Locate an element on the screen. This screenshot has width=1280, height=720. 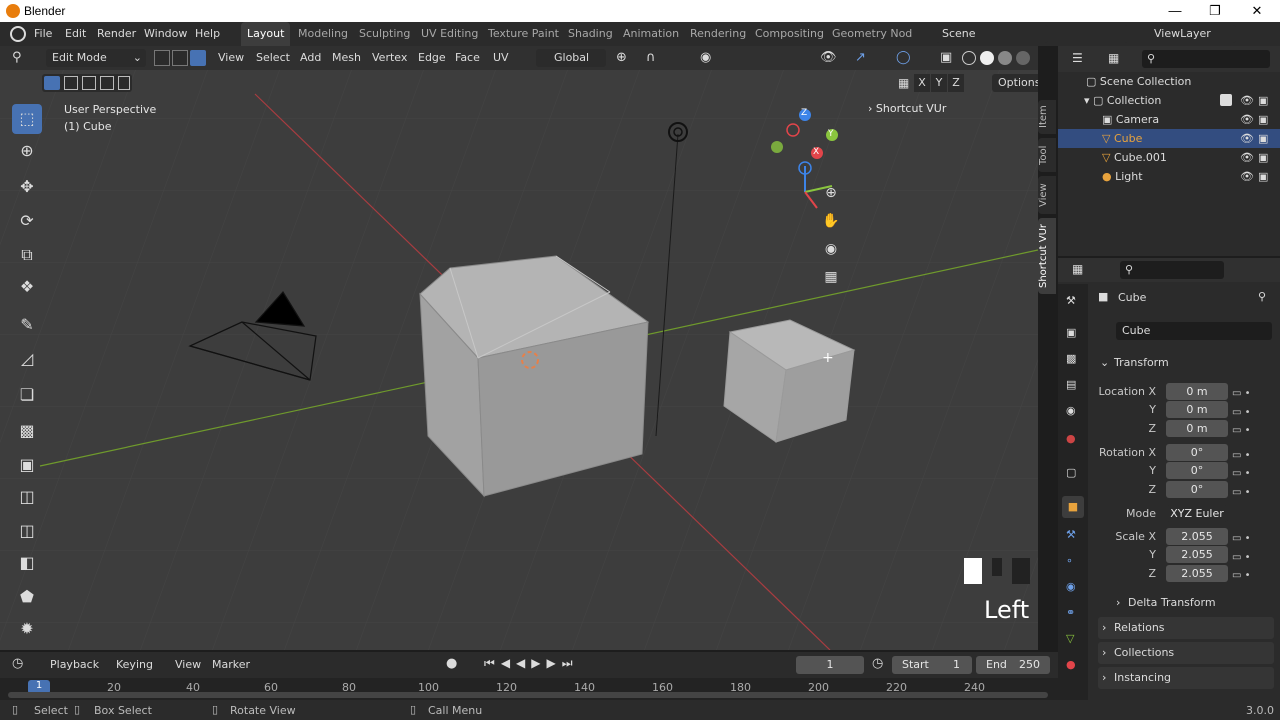
tab-item: Item is located at coordinates (1047, 117).